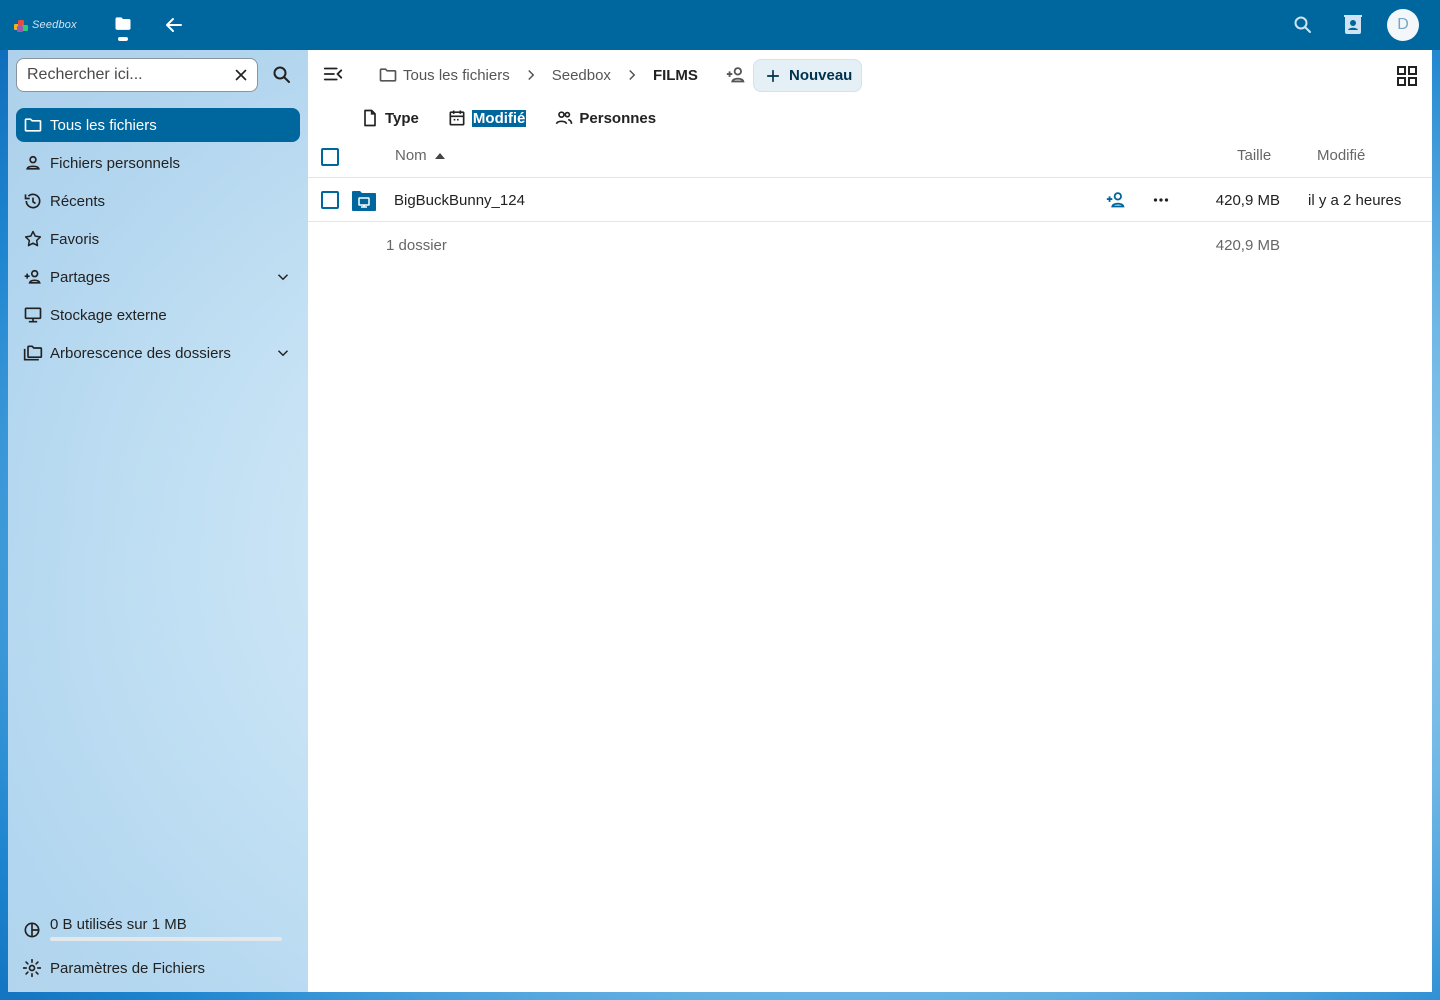  I want to click on sort-ascending-icon, so click(439, 155).